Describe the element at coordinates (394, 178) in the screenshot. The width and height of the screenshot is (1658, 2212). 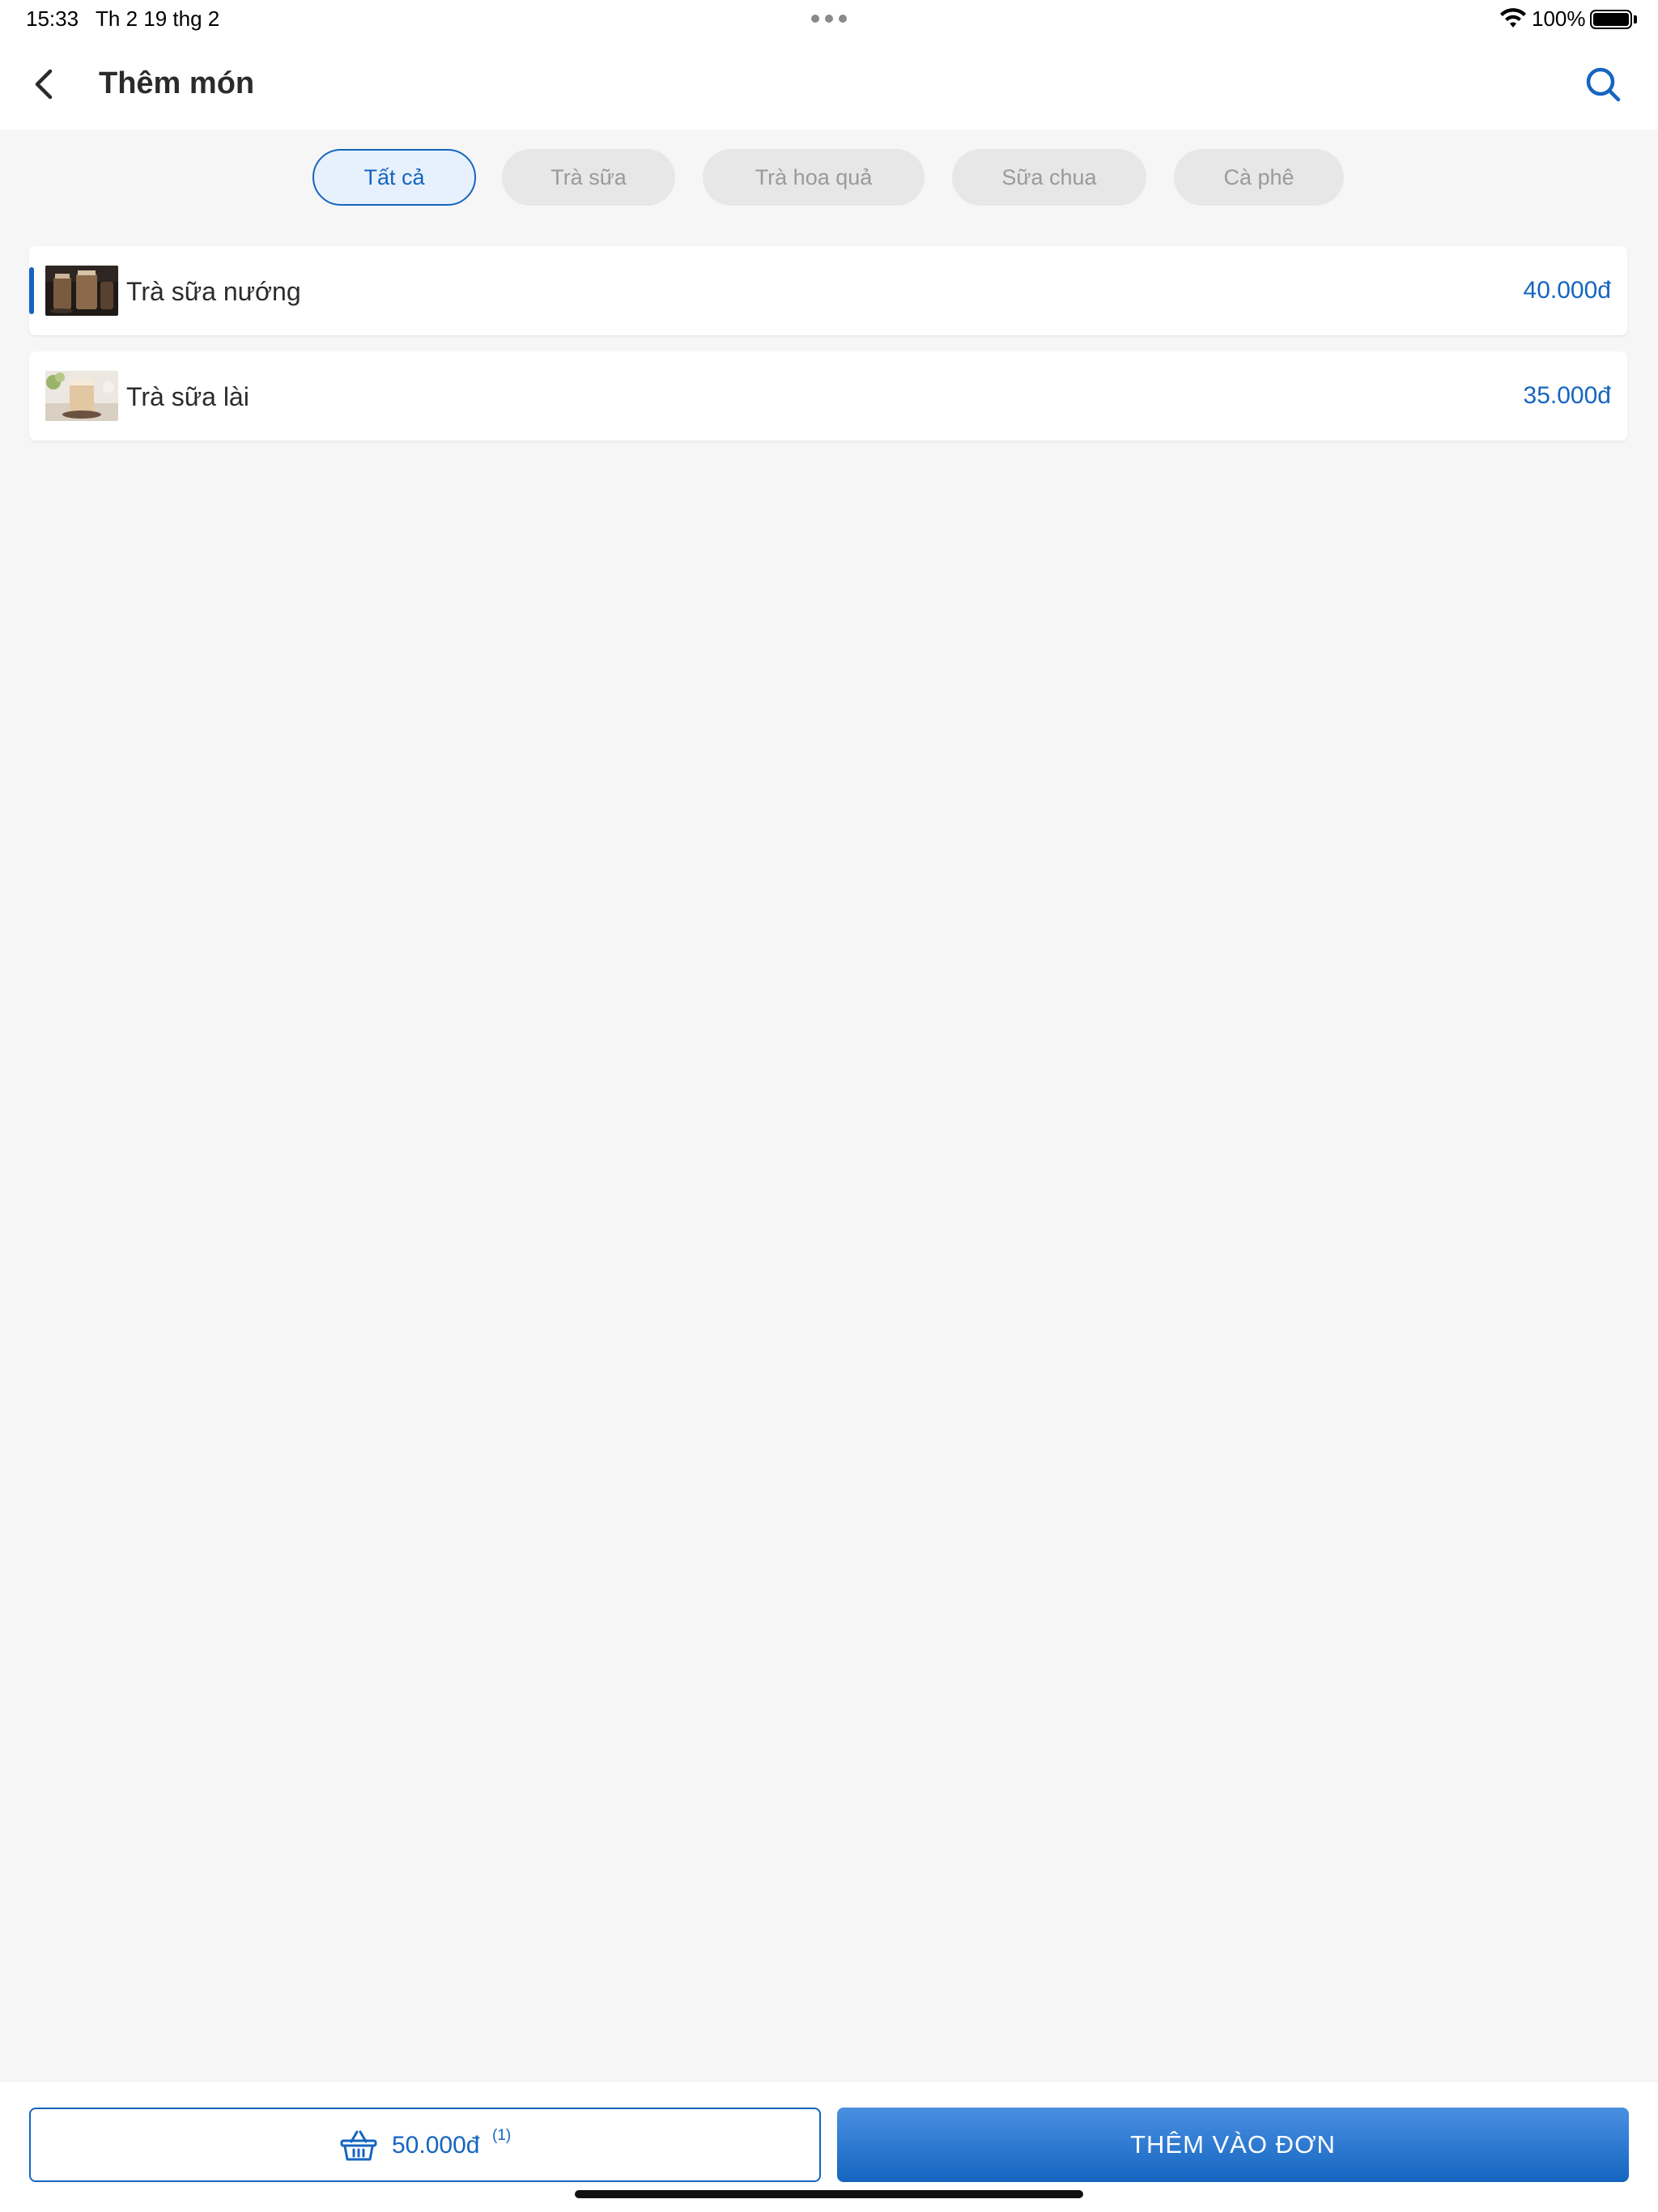
I see `category-chip-all: Tất cả` at that location.